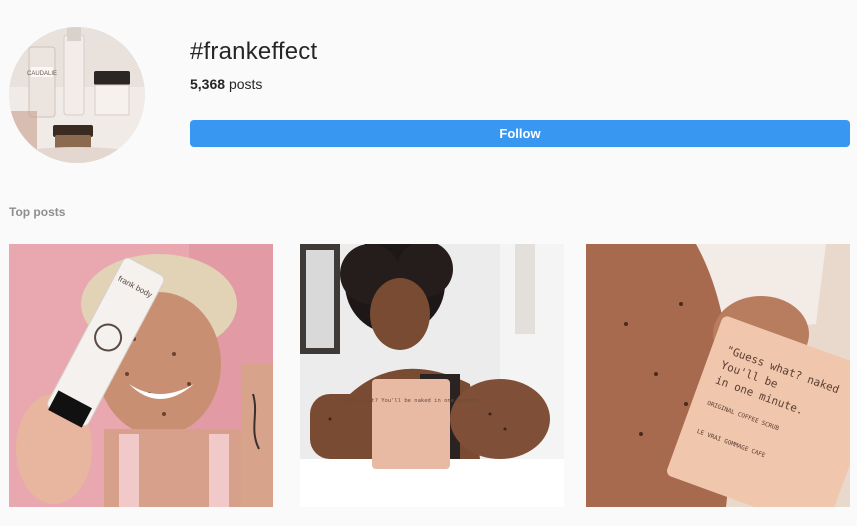 The image size is (857, 526). I want to click on avatar-image: CAUDALIE, so click(77, 95).